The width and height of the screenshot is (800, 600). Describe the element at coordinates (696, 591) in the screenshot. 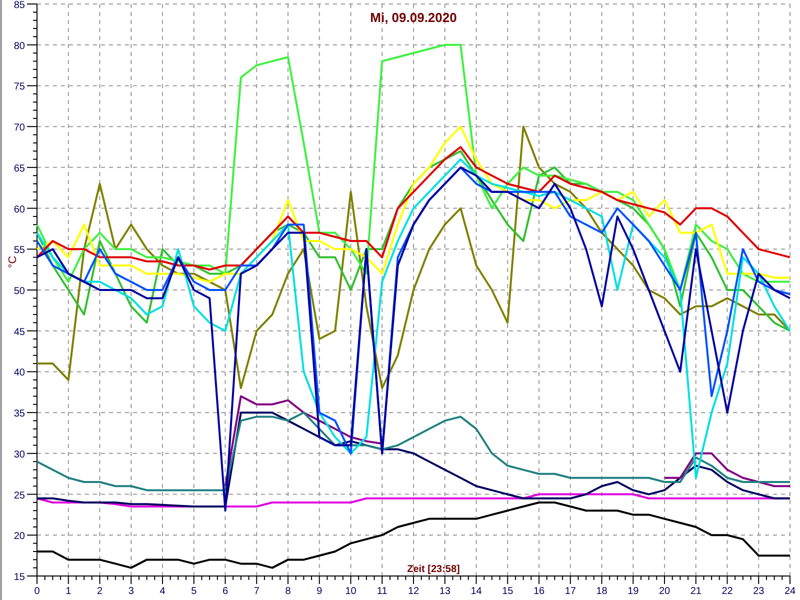

I see `x-tick-label: 21` at that location.